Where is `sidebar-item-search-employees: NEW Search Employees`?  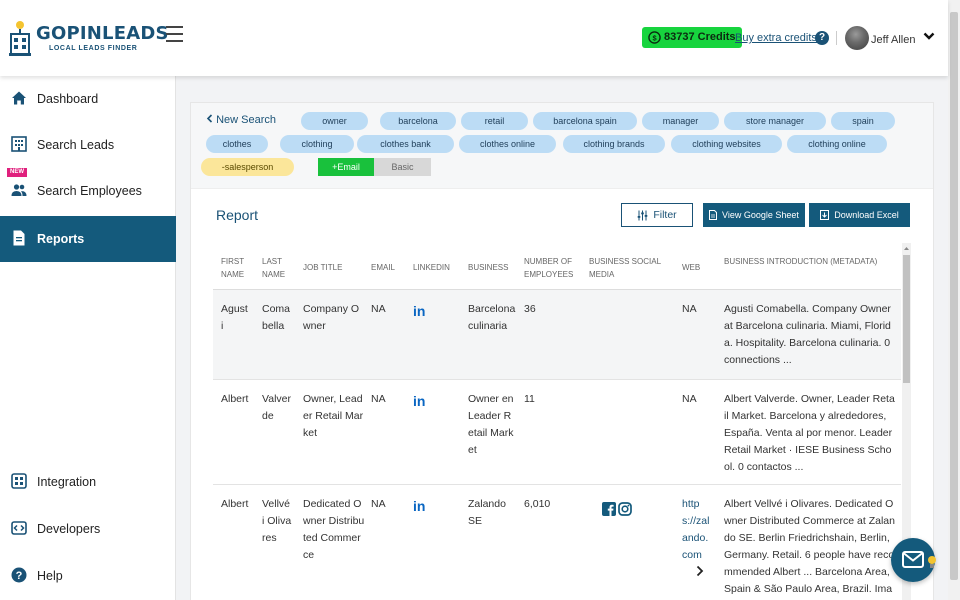
sidebar-item-search-employees: NEW Search Employees is located at coordinates (88, 191).